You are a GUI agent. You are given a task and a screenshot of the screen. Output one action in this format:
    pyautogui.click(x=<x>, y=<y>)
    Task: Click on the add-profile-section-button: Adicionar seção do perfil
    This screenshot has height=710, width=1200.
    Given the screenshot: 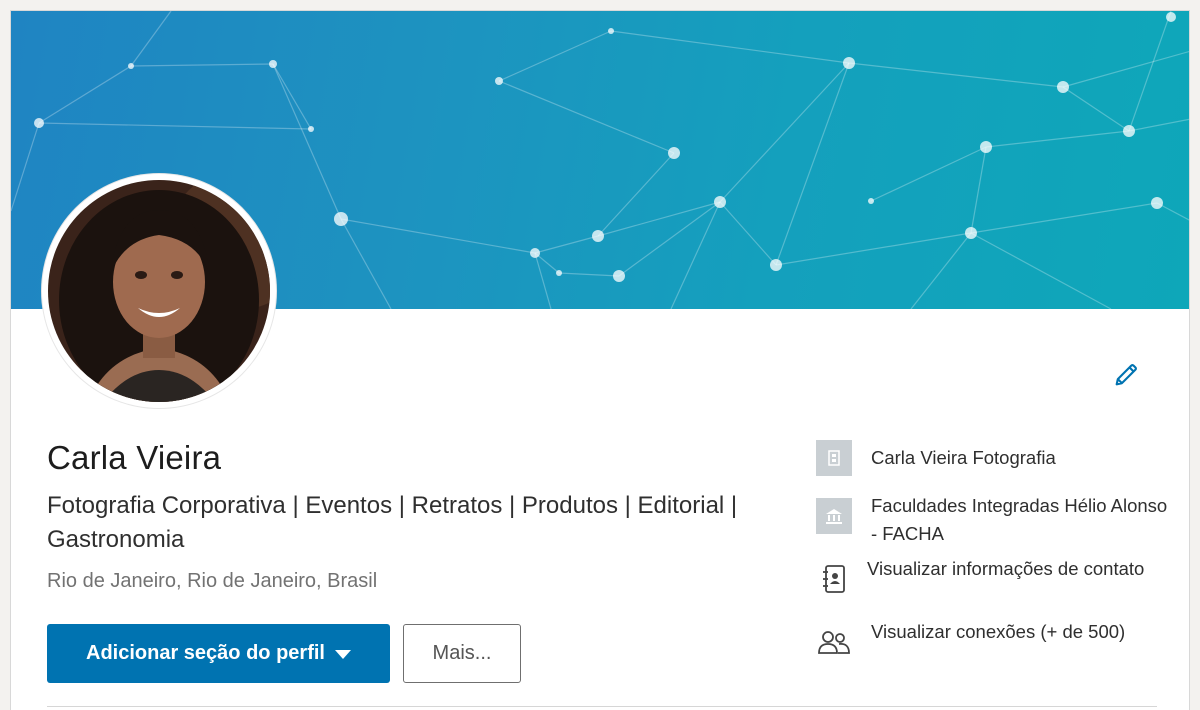 What is the action you would take?
    pyautogui.click(x=218, y=653)
    